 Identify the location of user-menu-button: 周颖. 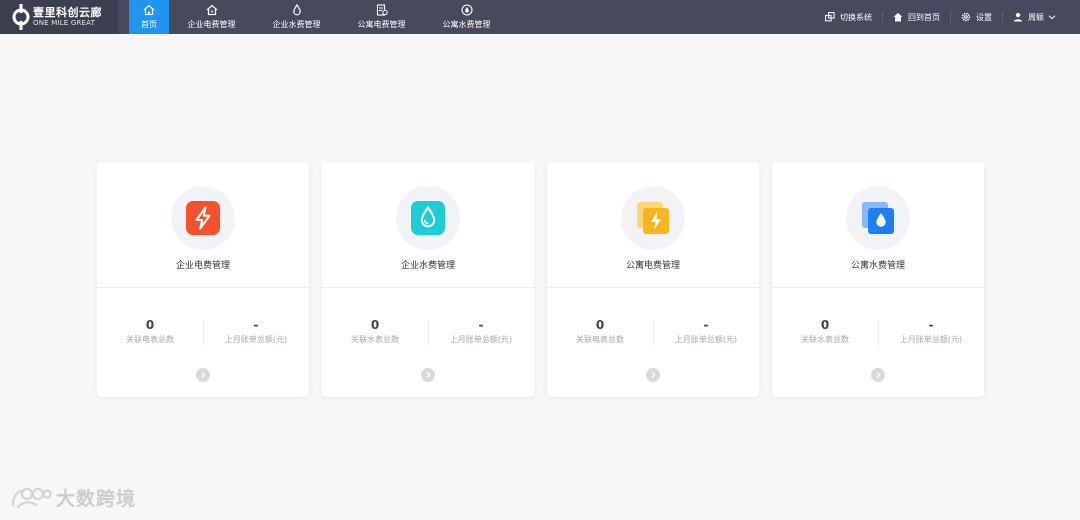
(1034, 17).